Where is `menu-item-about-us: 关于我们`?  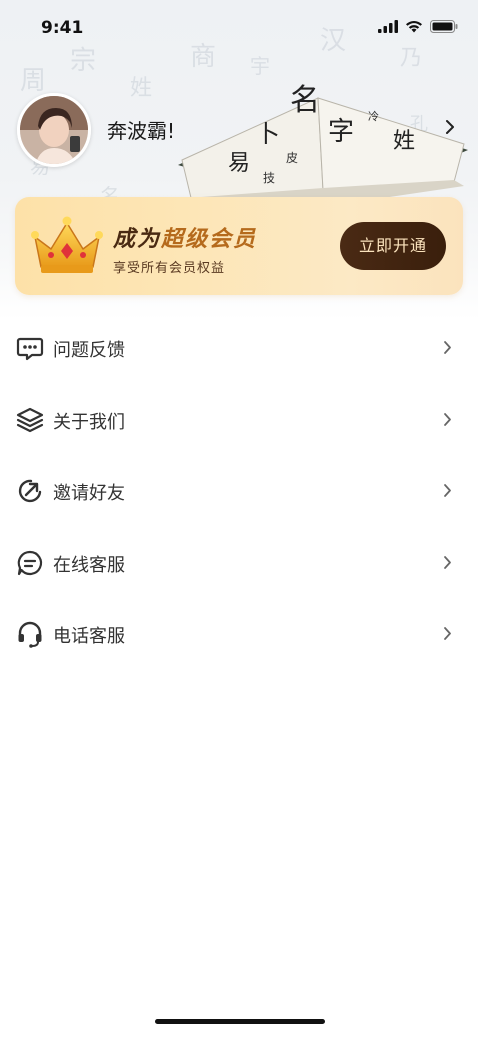 menu-item-about-us: 关于我们 is located at coordinates (239, 420).